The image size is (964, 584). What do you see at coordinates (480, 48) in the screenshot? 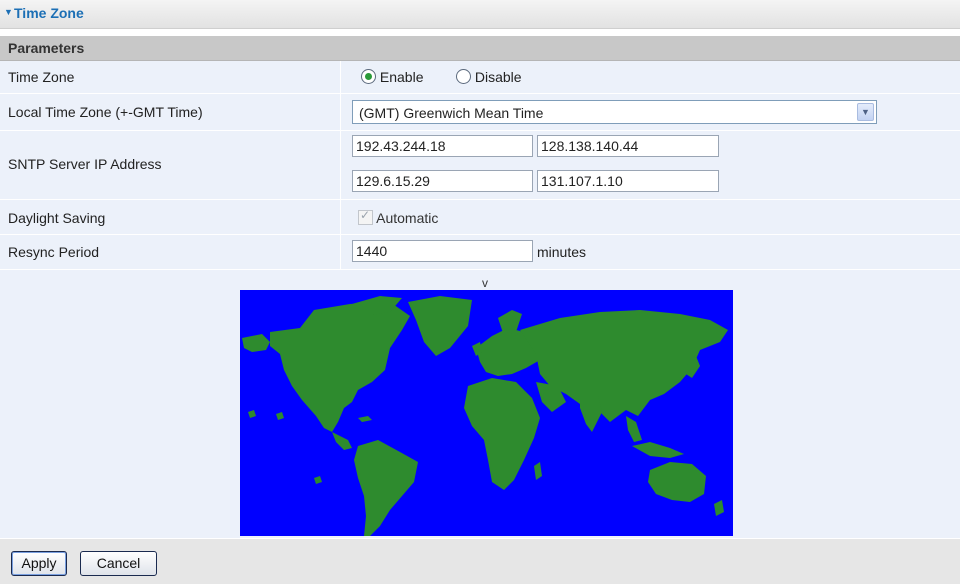
I see `parameters-section-header: Parameters` at bounding box center [480, 48].